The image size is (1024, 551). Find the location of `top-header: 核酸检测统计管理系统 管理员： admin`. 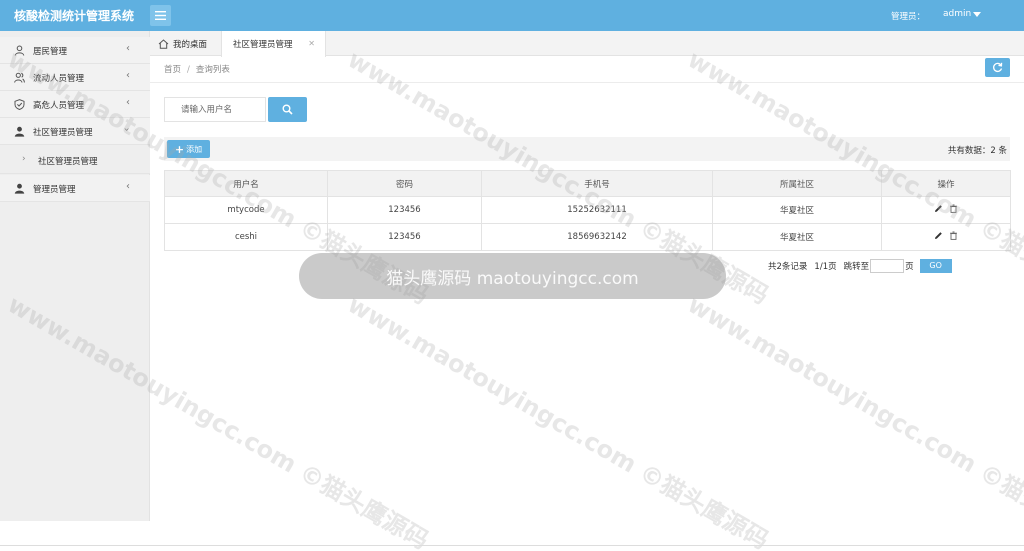

top-header: 核酸检测统计管理系统 管理员： admin is located at coordinates (512, 15).